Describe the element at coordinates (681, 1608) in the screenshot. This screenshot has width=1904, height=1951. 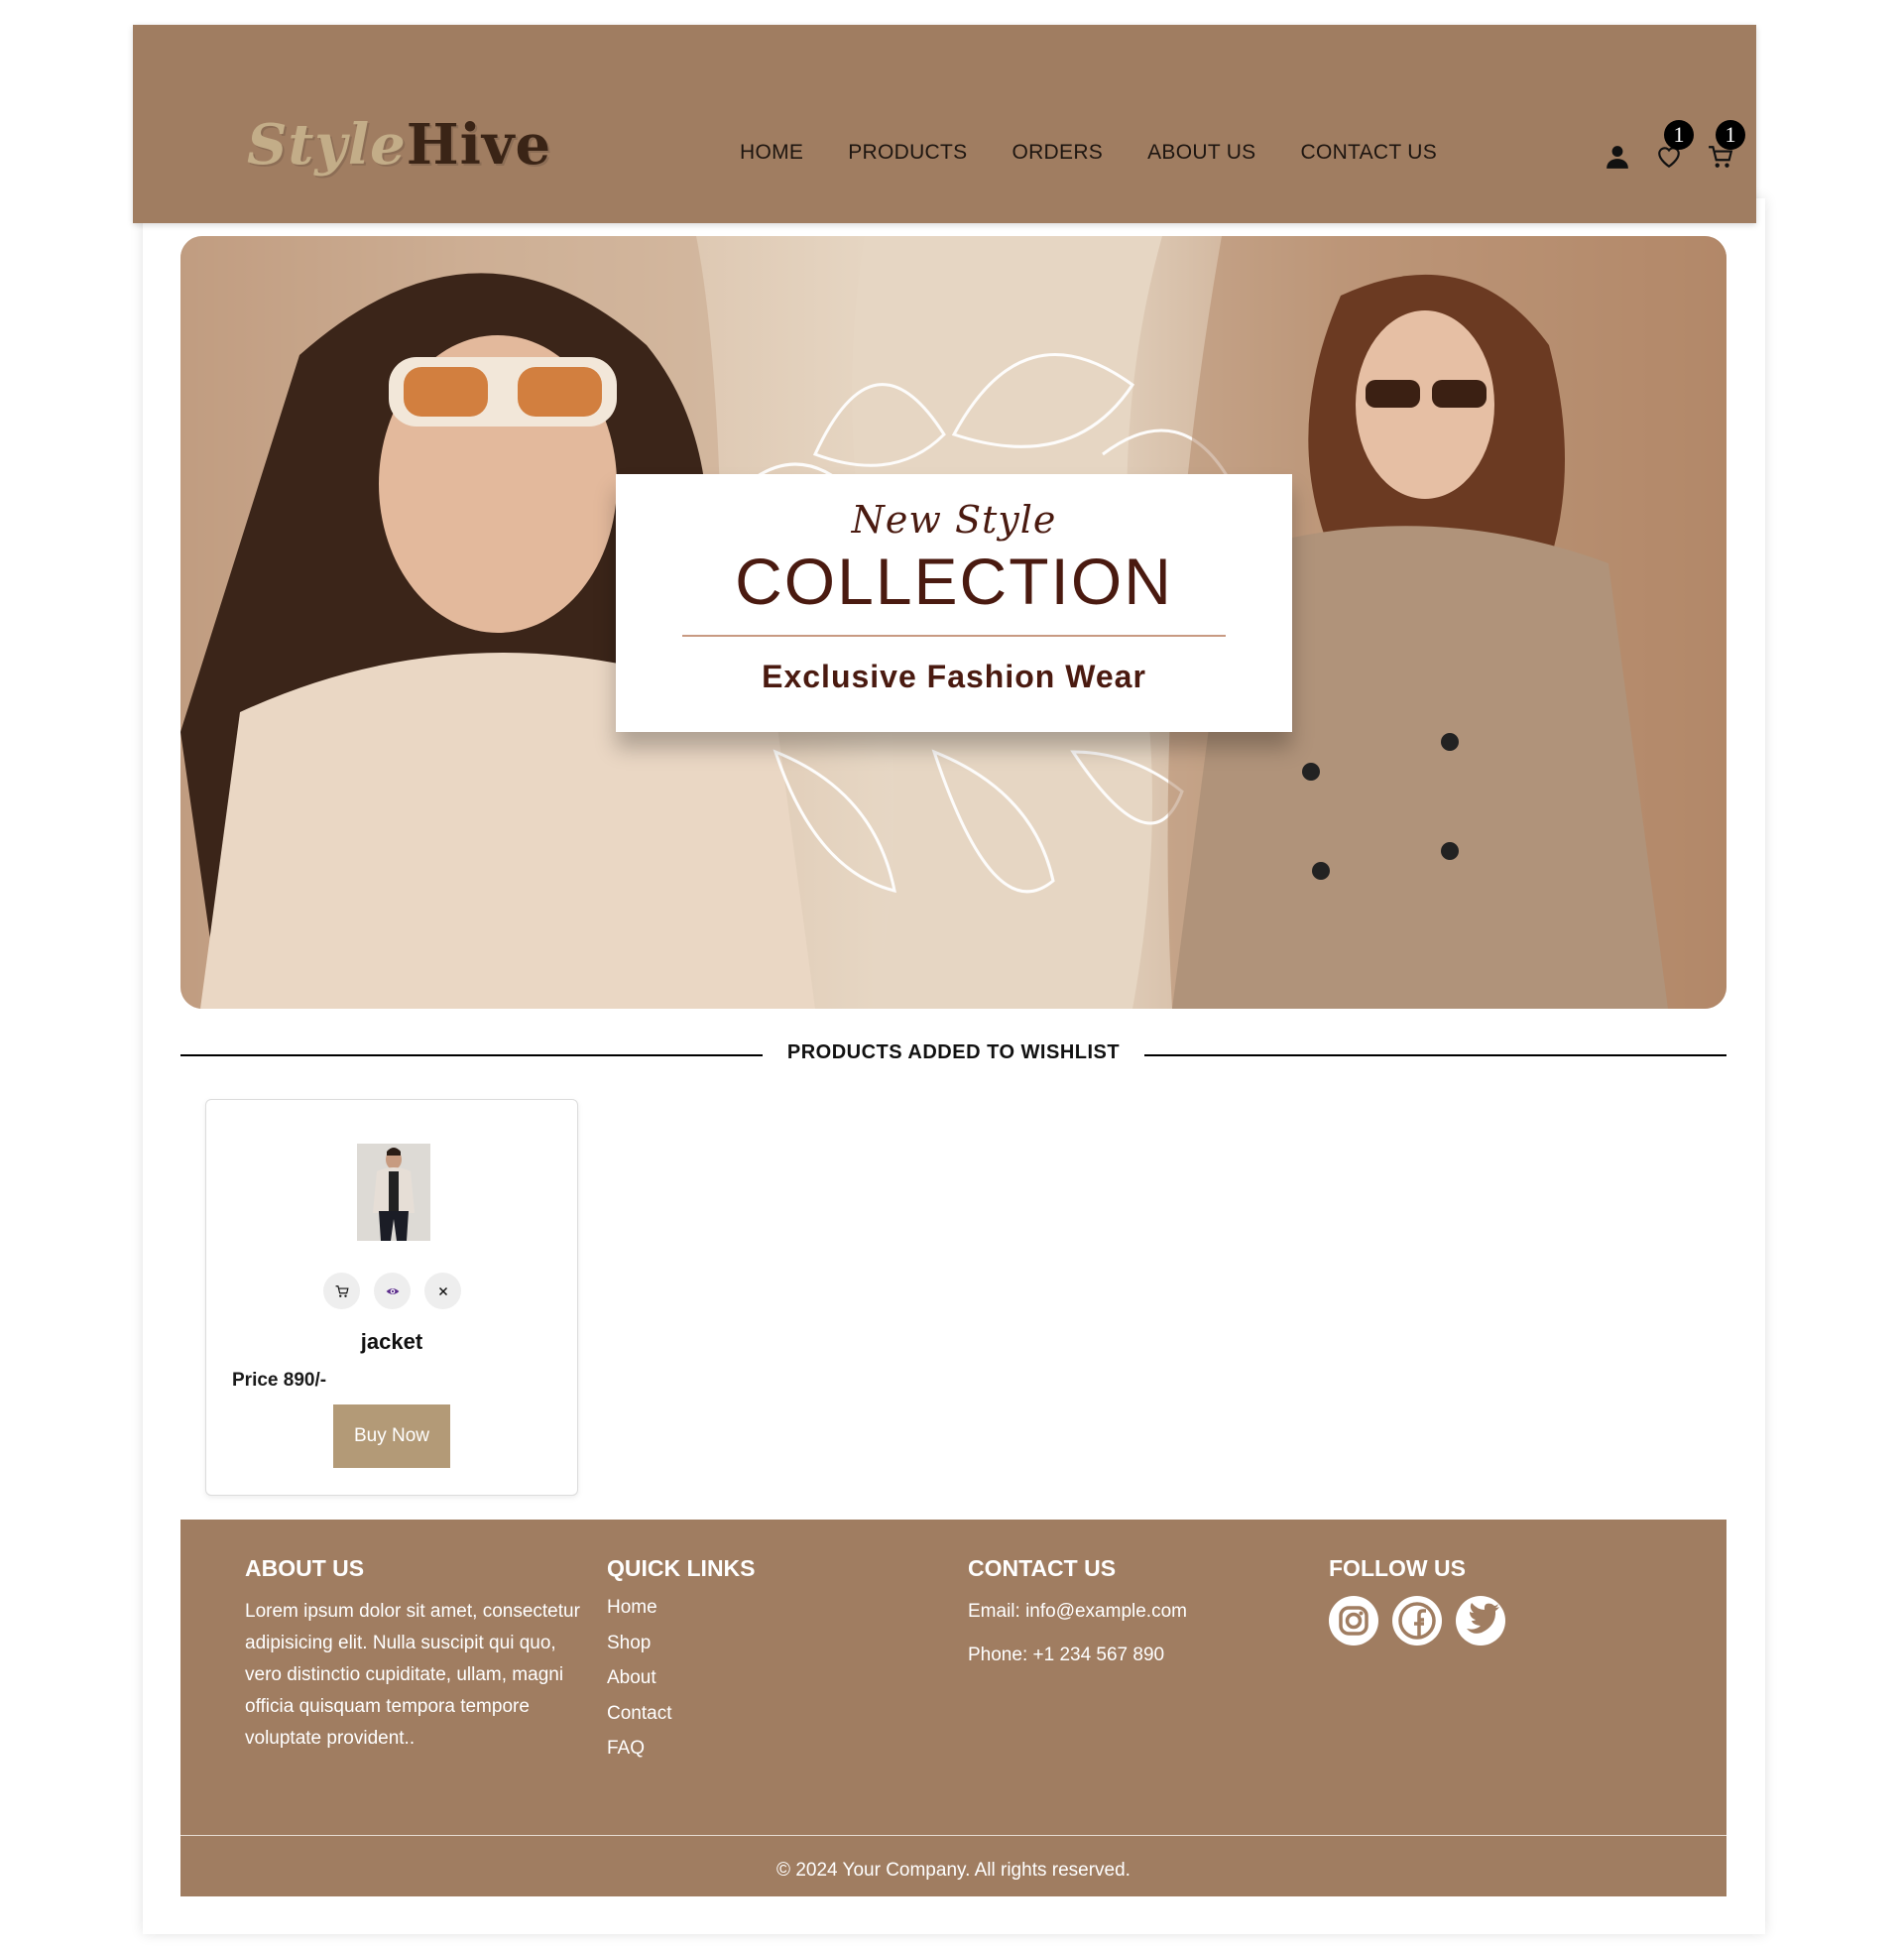
I see `footer-link-home: Home` at that location.